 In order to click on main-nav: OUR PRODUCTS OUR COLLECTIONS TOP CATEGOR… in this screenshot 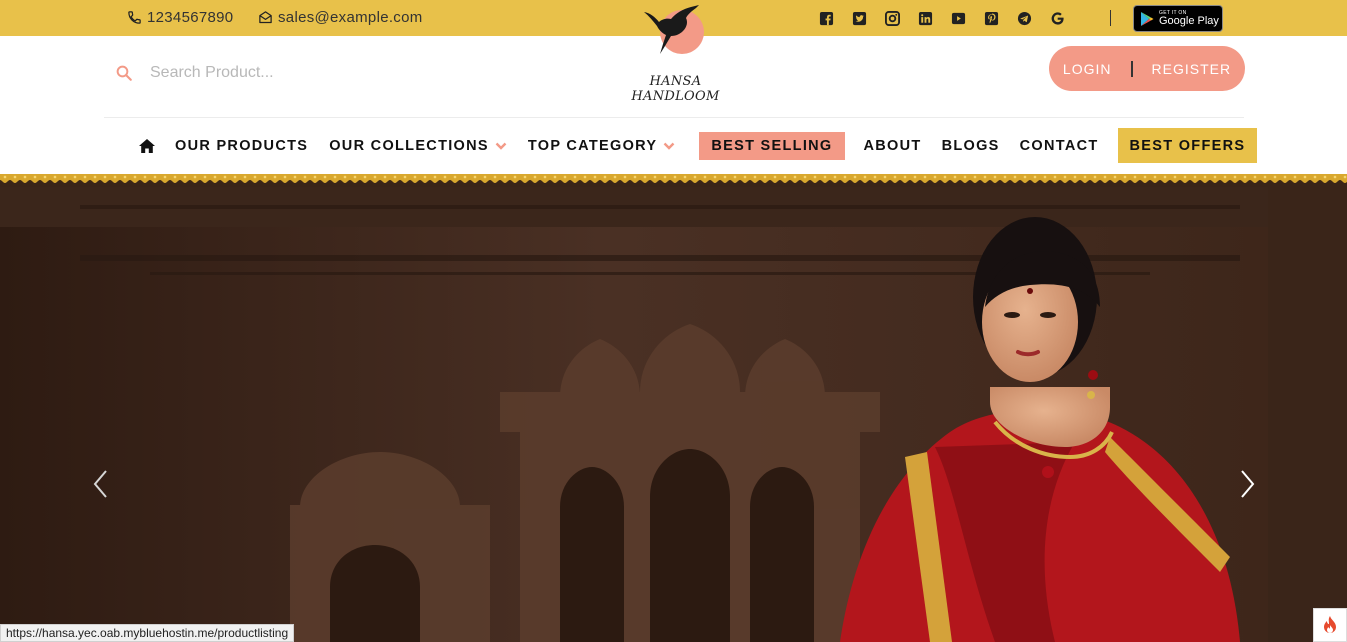, I will do `click(698, 145)`.